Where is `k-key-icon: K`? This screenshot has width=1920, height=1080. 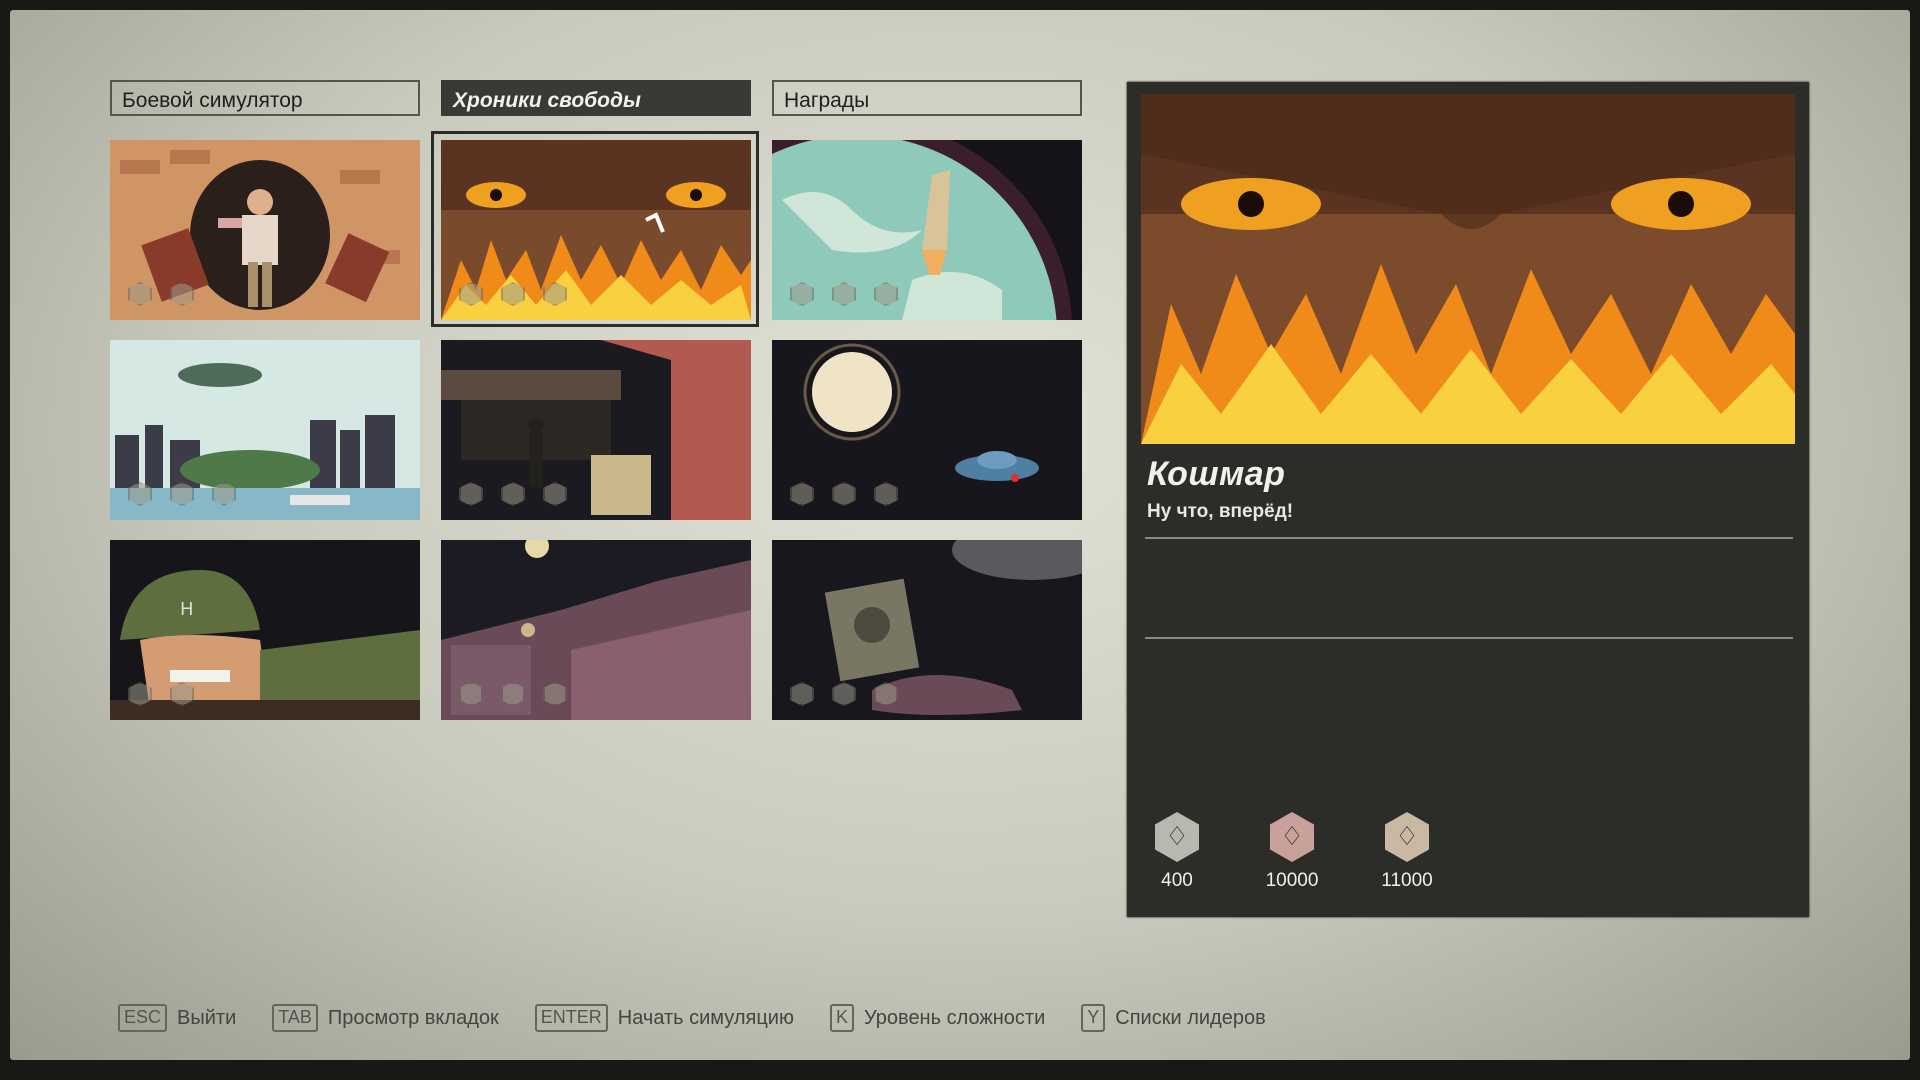
k-key-icon: K is located at coordinates (841, 1018).